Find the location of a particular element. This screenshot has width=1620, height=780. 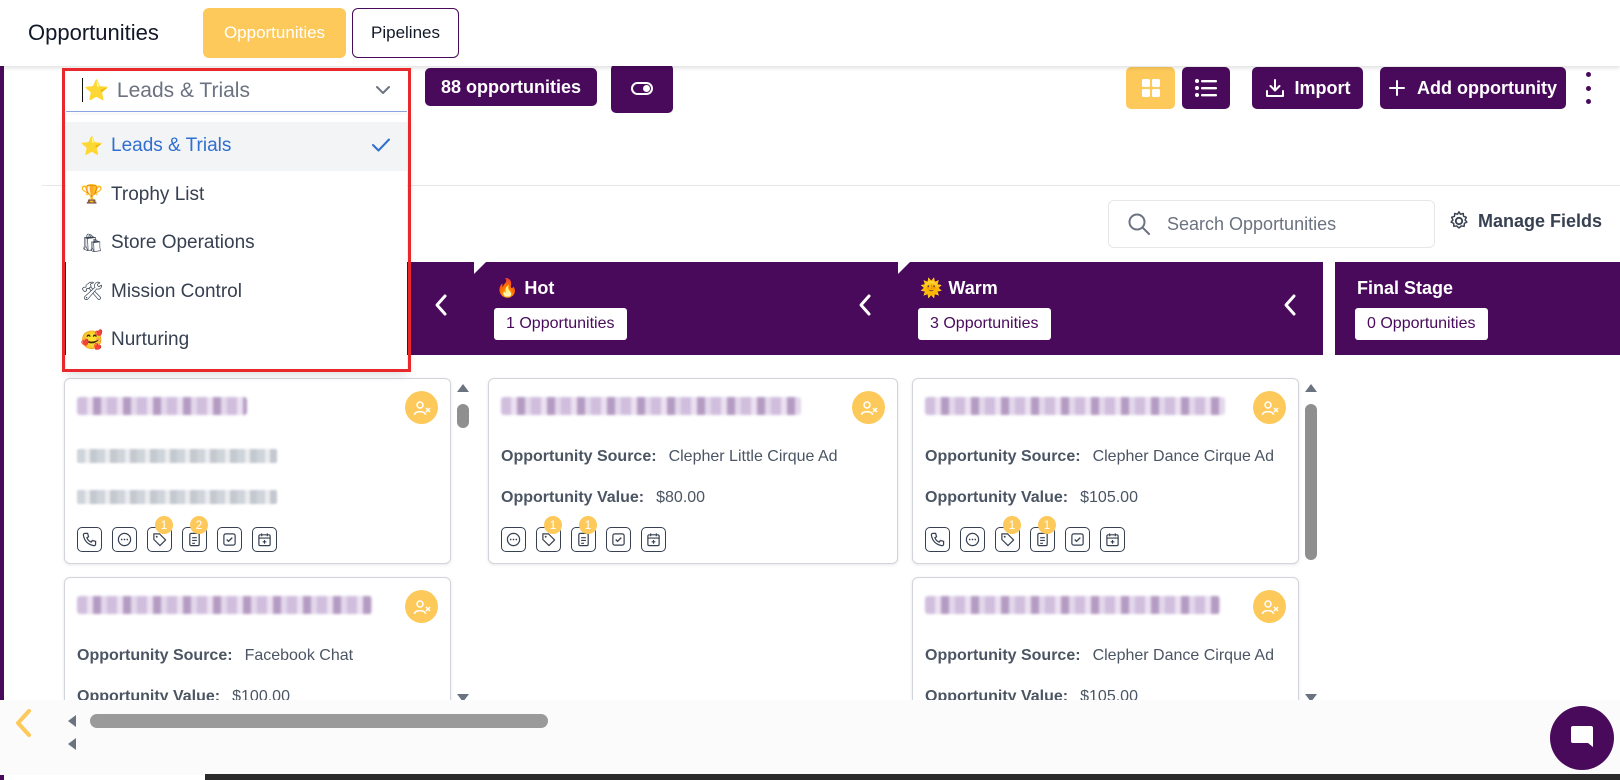

list-icon is located at coordinates (1206, 88).